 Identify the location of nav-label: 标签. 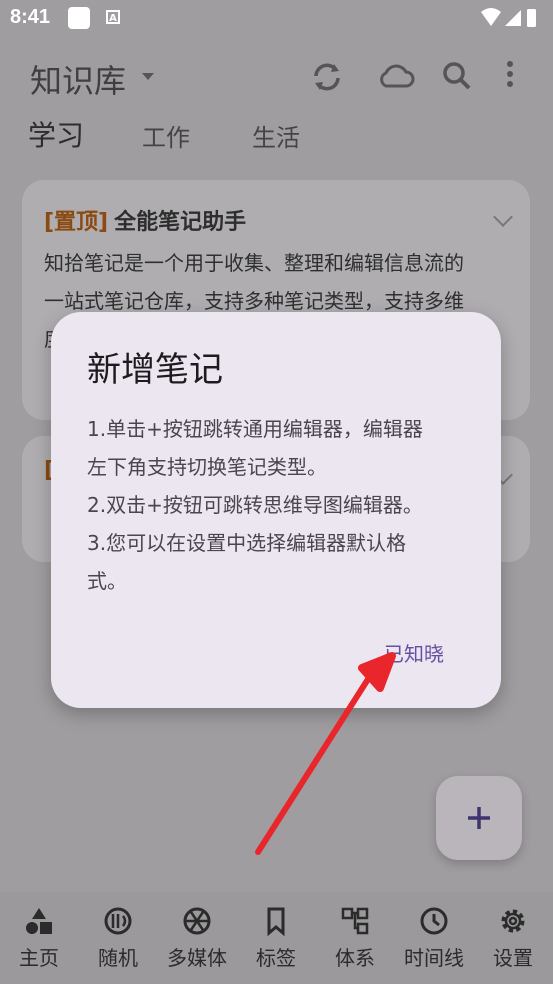
(276, 958).